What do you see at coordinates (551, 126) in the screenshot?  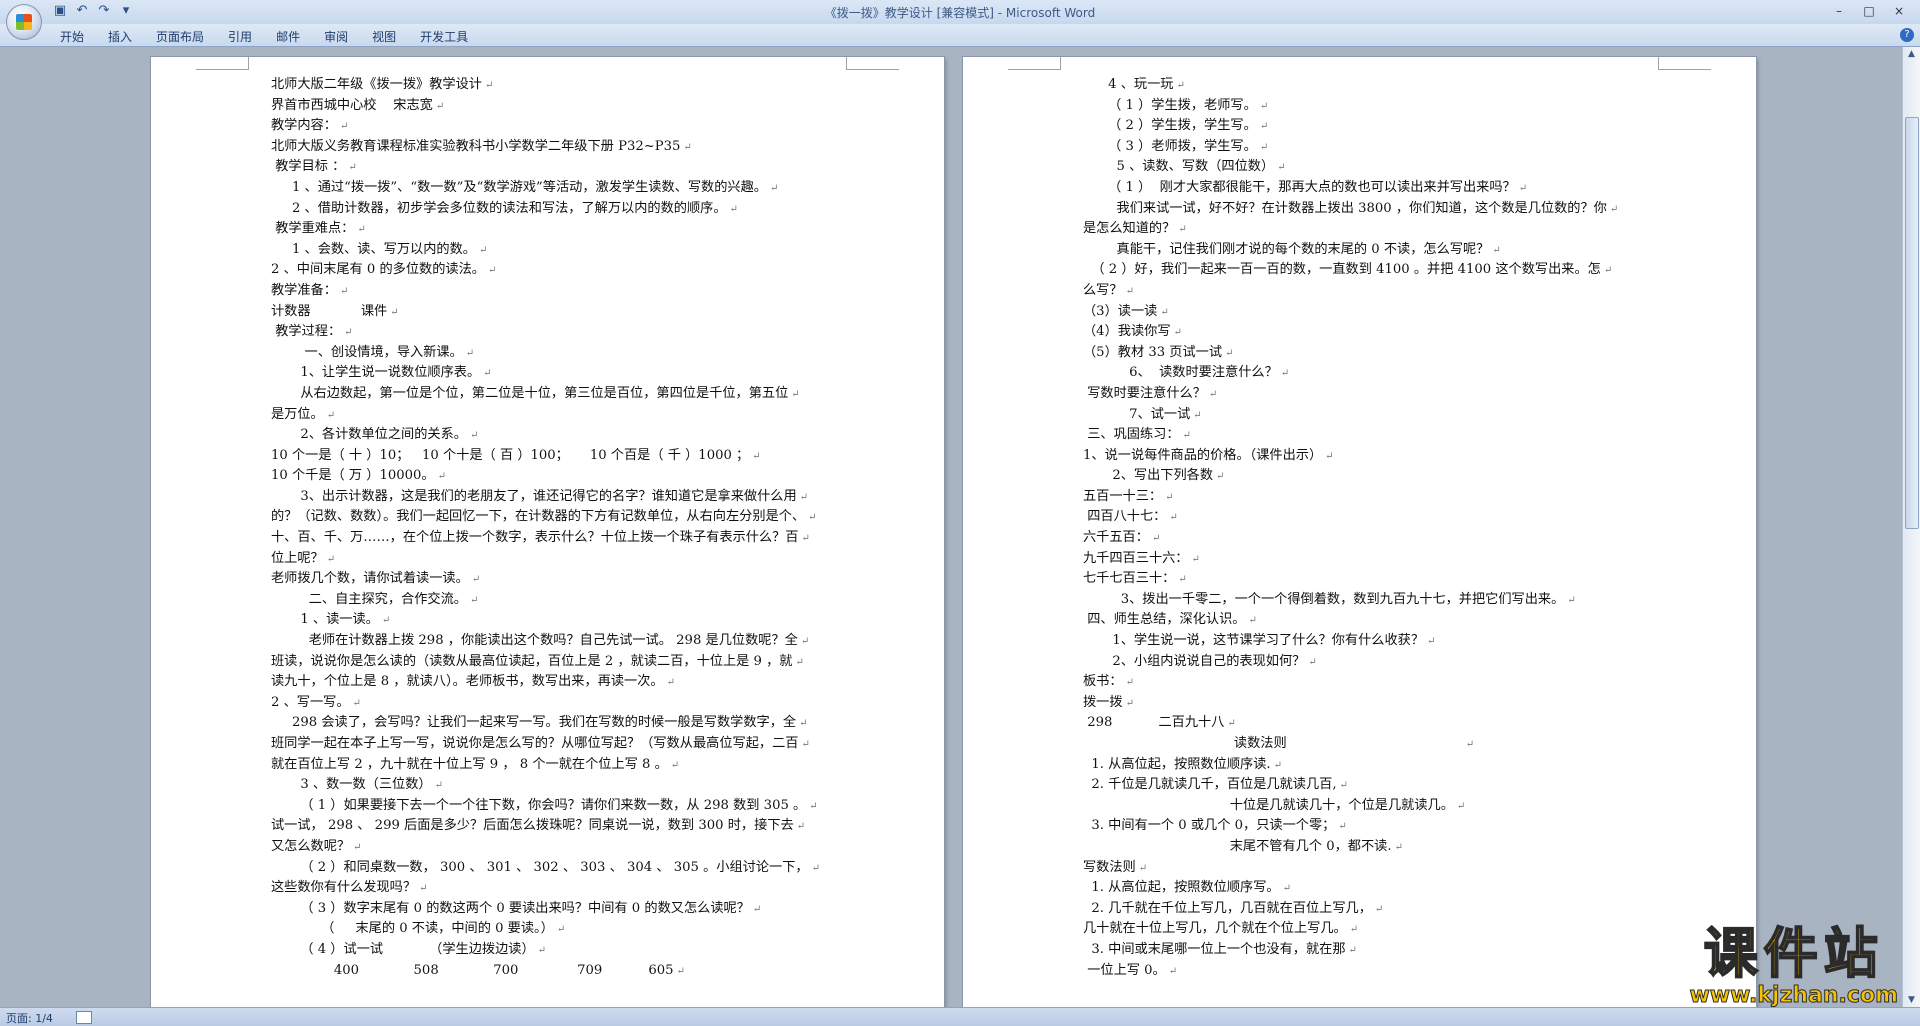 I see `paragraph-line: 教学内容： ↵` at bounding box center [551, 126].